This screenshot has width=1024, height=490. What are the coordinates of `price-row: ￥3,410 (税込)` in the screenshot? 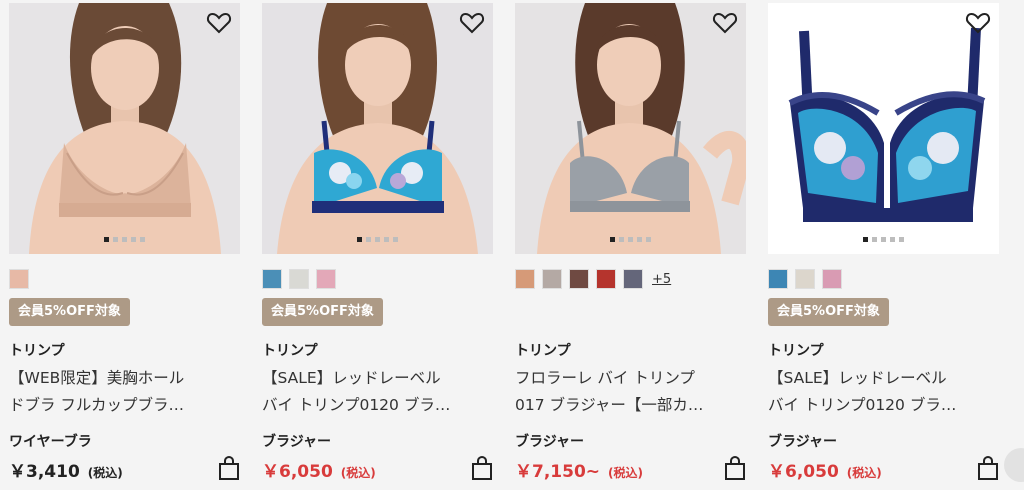 It's located at (66, 469).